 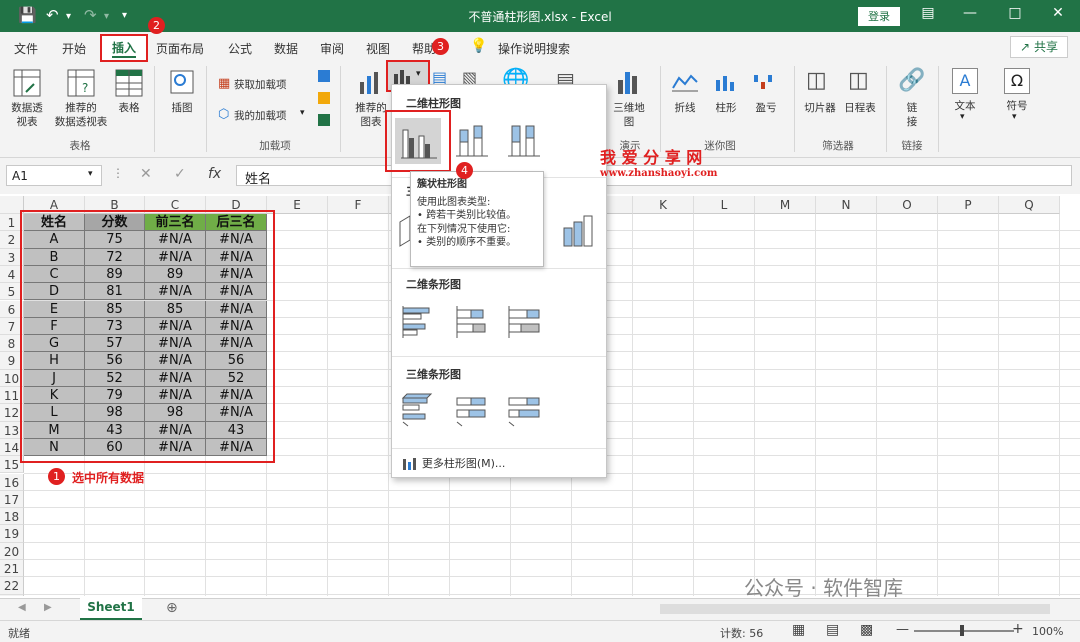 I want to click on text-label: 文本, so click(x=965, y=105).